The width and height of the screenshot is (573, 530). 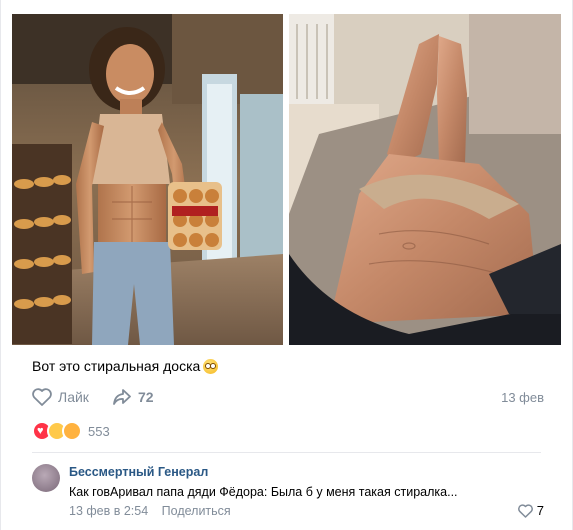 What do you see at coordinates (99, 431) in the screenshot?
I see `reactions-count: 553` at bounding box center [99, 431].